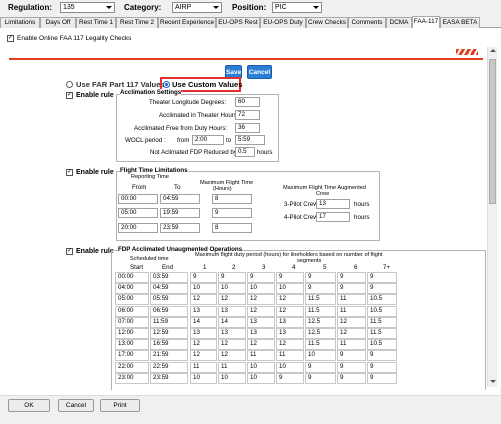 The width and height of the screenshot is (501, 424). Describe the element at coordinates (138, 213) in the screenshot. I see `ft-from-input: 05:00` at that location.